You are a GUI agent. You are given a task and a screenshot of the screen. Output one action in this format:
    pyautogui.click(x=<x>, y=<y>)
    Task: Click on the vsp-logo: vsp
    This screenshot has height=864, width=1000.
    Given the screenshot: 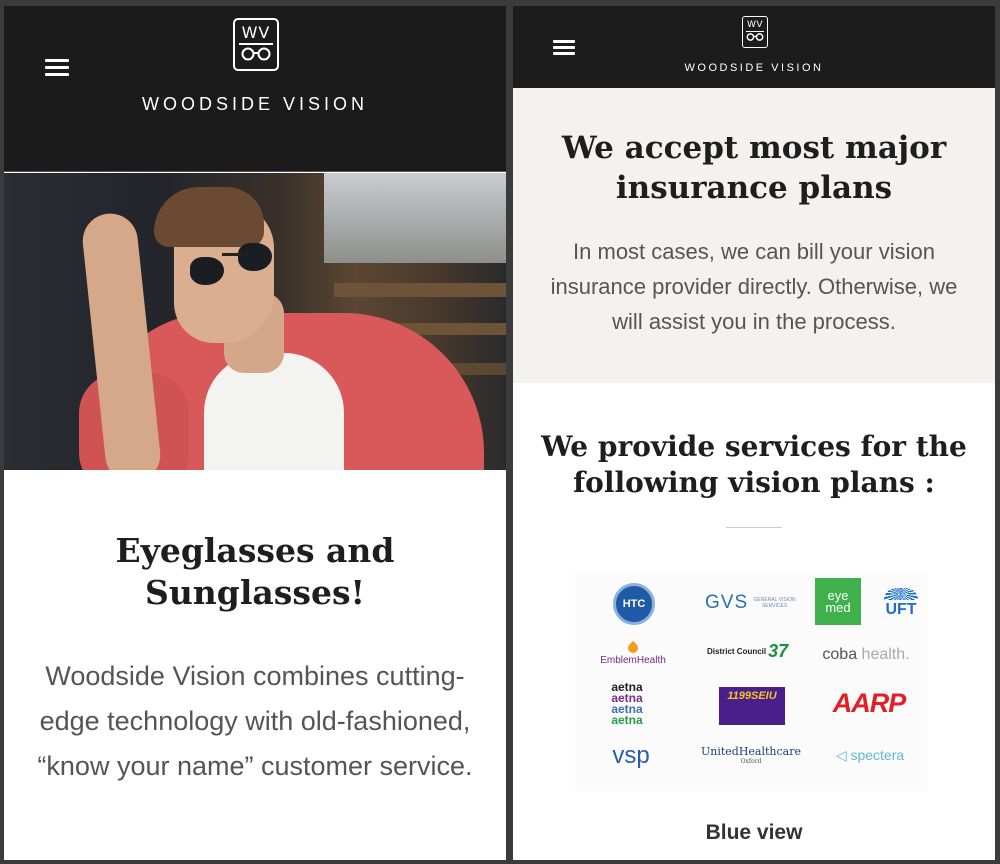 What is the action you would take?
    pyautogui.click(x=631, y=755)
    